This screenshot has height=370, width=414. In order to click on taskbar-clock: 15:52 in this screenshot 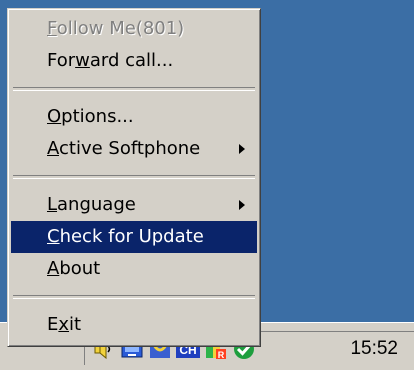, I will do `click(374, 349)`.